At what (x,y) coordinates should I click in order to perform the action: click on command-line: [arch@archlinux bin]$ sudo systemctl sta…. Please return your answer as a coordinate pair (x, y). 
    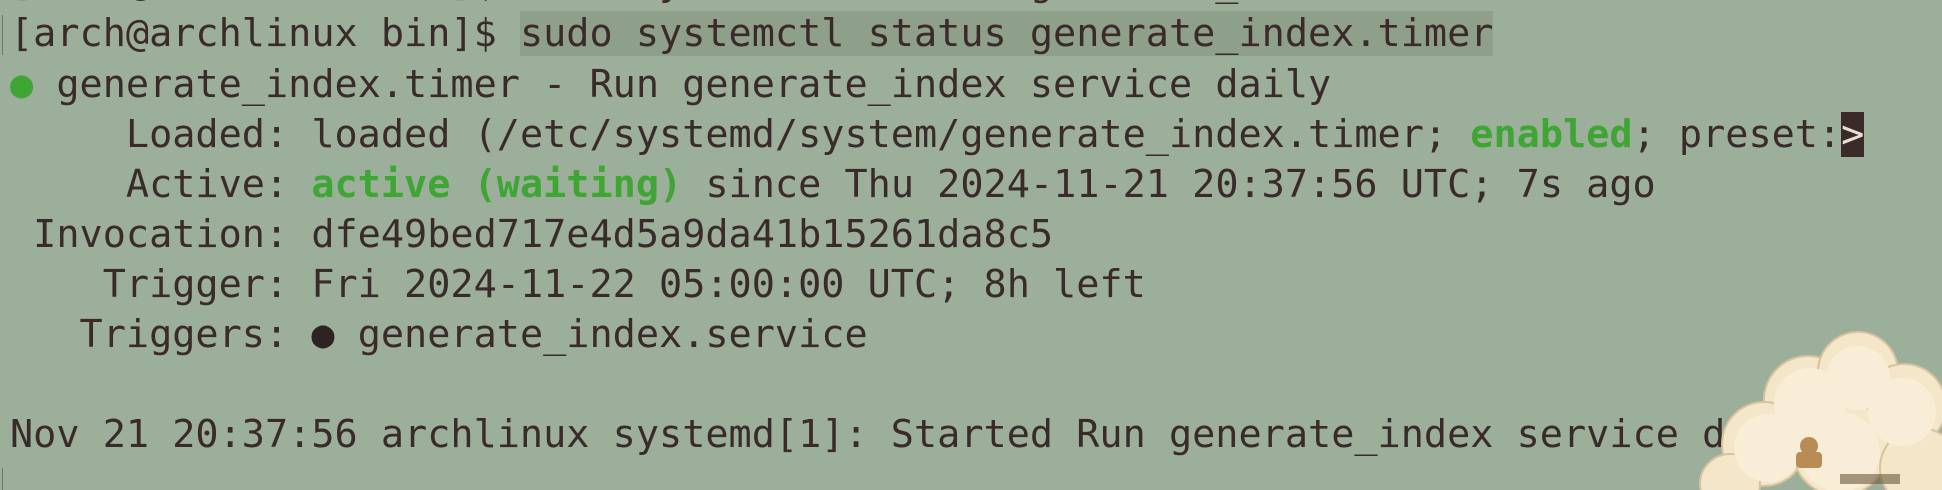
    Looking at the image, I should click on (752, 34).